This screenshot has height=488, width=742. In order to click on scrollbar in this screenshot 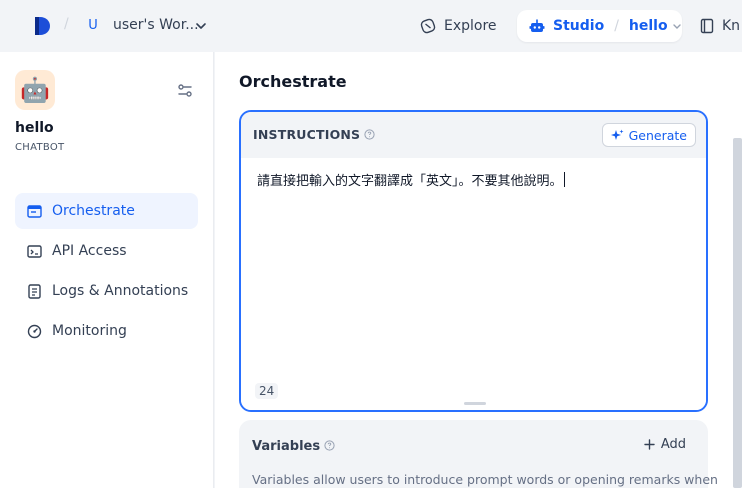, I will do `click(737, 313)`.